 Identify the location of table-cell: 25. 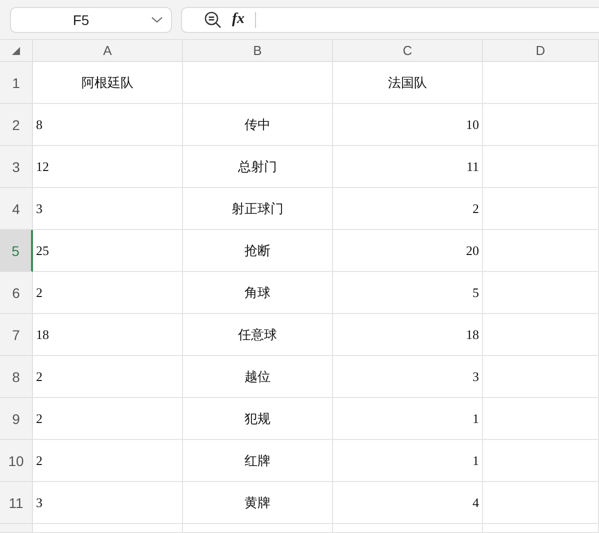
(108, 251).